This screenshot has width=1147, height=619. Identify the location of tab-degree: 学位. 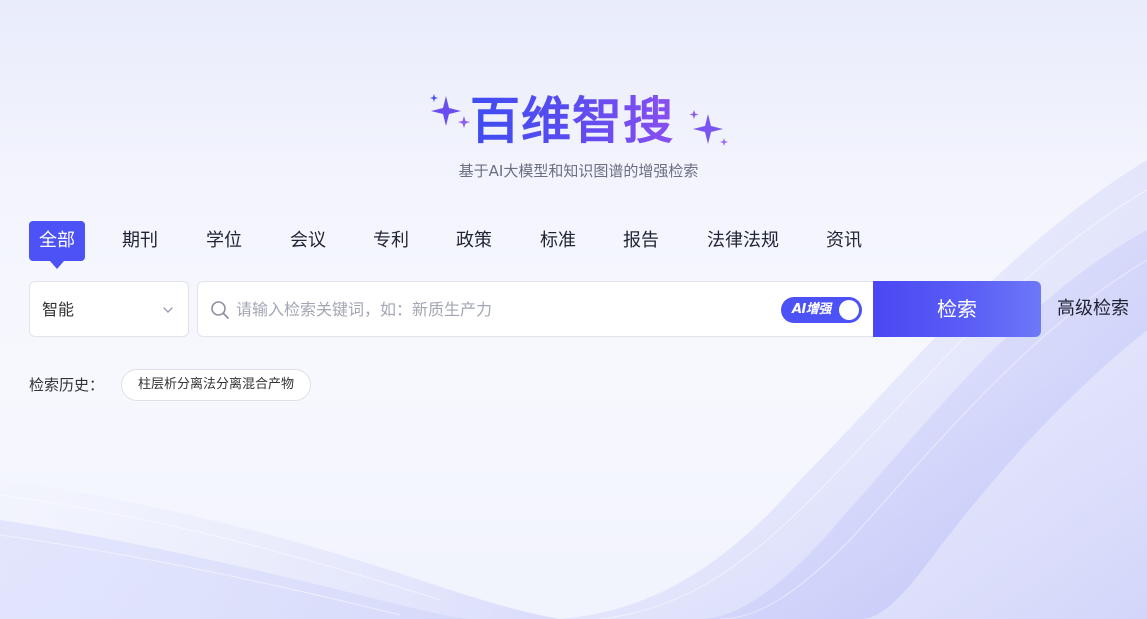
(224, 241).